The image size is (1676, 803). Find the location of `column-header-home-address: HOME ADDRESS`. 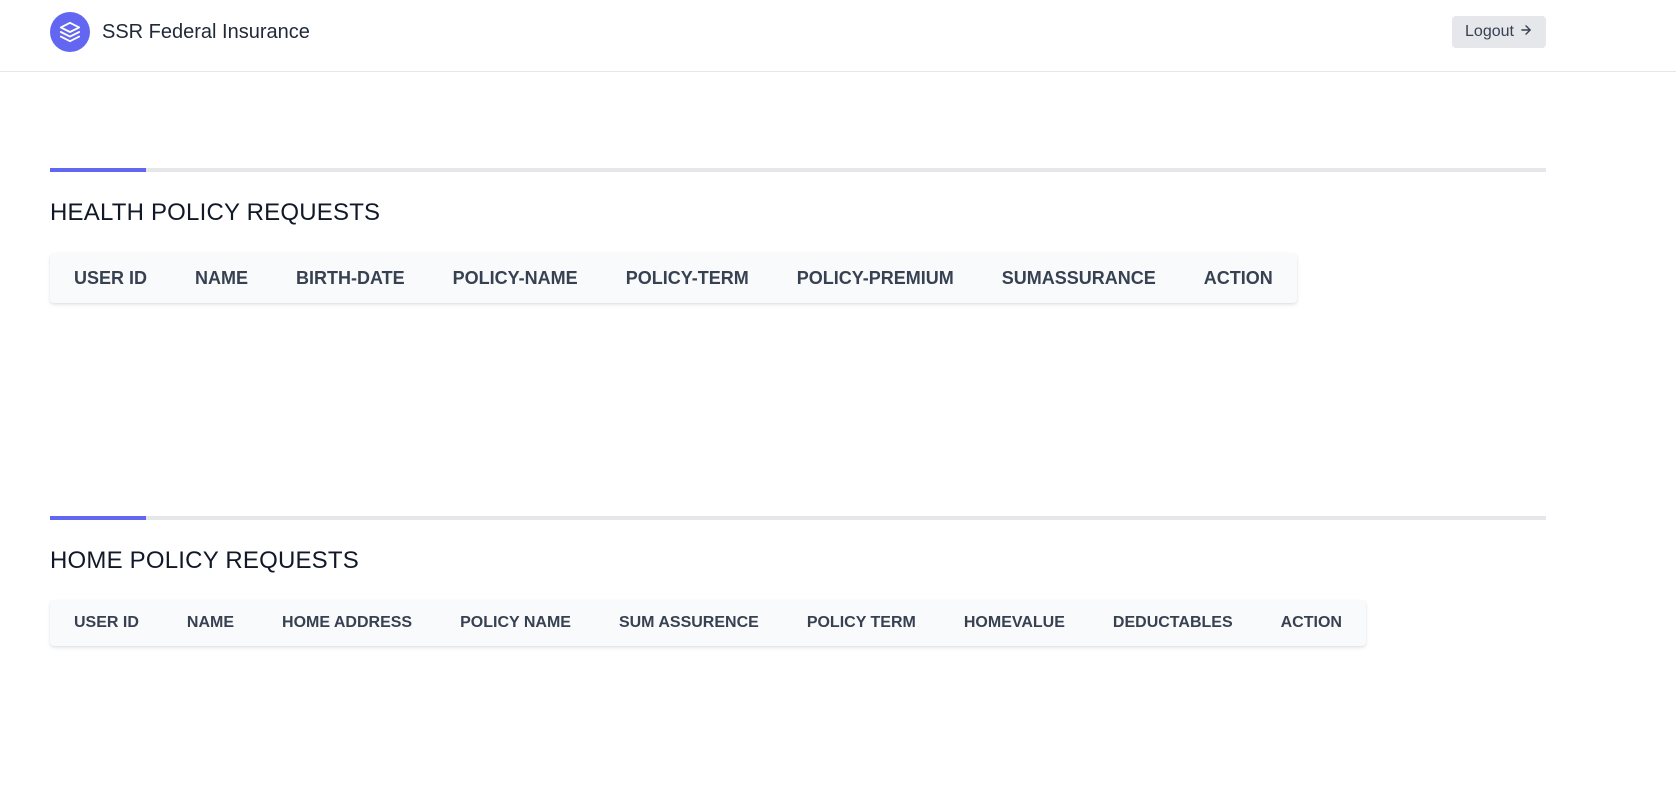

column-header-home-address: HOME ADDRESS is located at coordinates (347, 622).